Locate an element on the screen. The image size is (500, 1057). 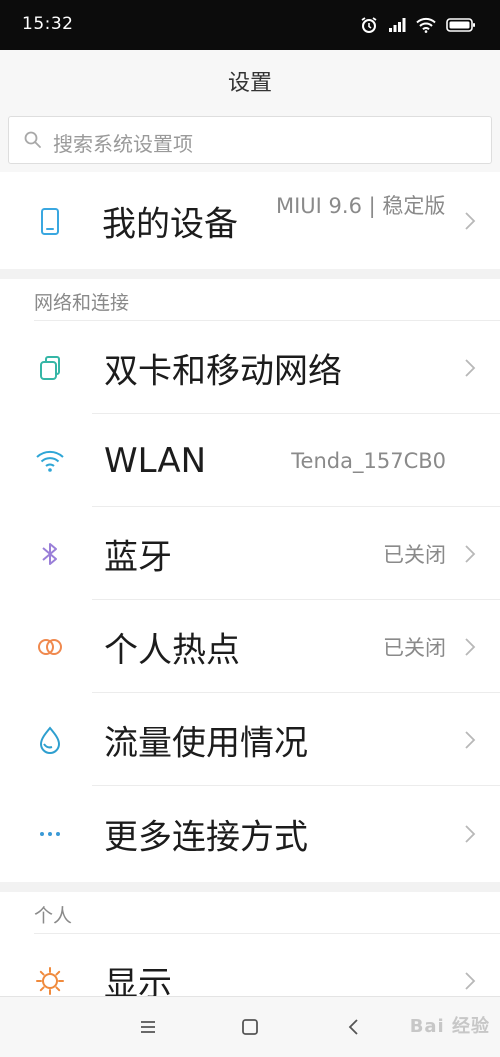
back-icon is located at coordinates (354, 1027).